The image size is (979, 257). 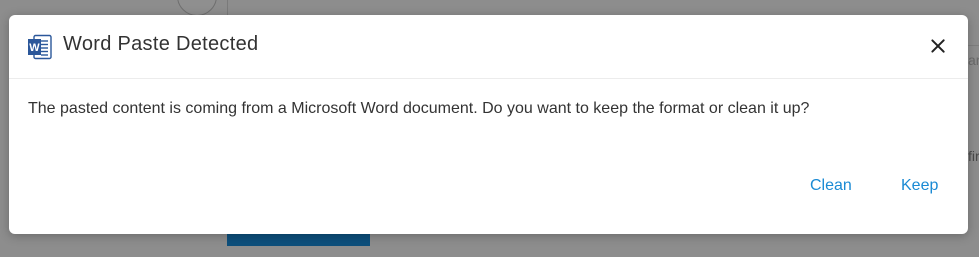 I want to click on dialog-title: Word Paste Detected, so click(x=161, y=44).